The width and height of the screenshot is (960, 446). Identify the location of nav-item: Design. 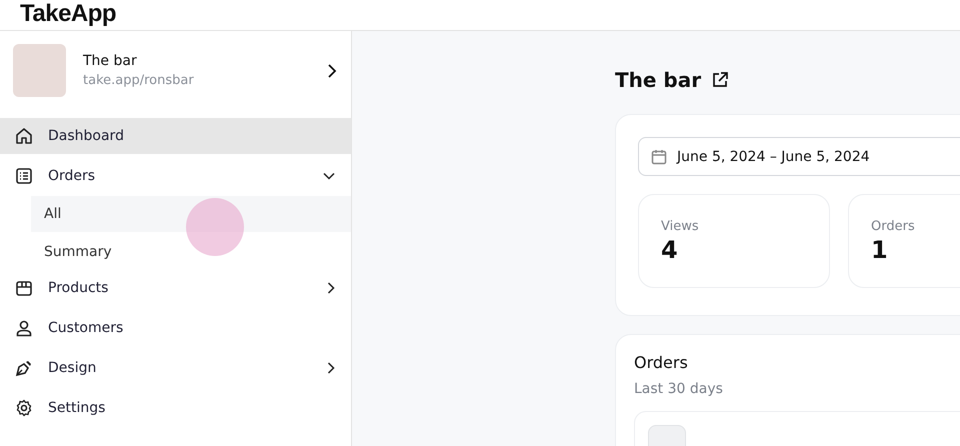
(175, 368).